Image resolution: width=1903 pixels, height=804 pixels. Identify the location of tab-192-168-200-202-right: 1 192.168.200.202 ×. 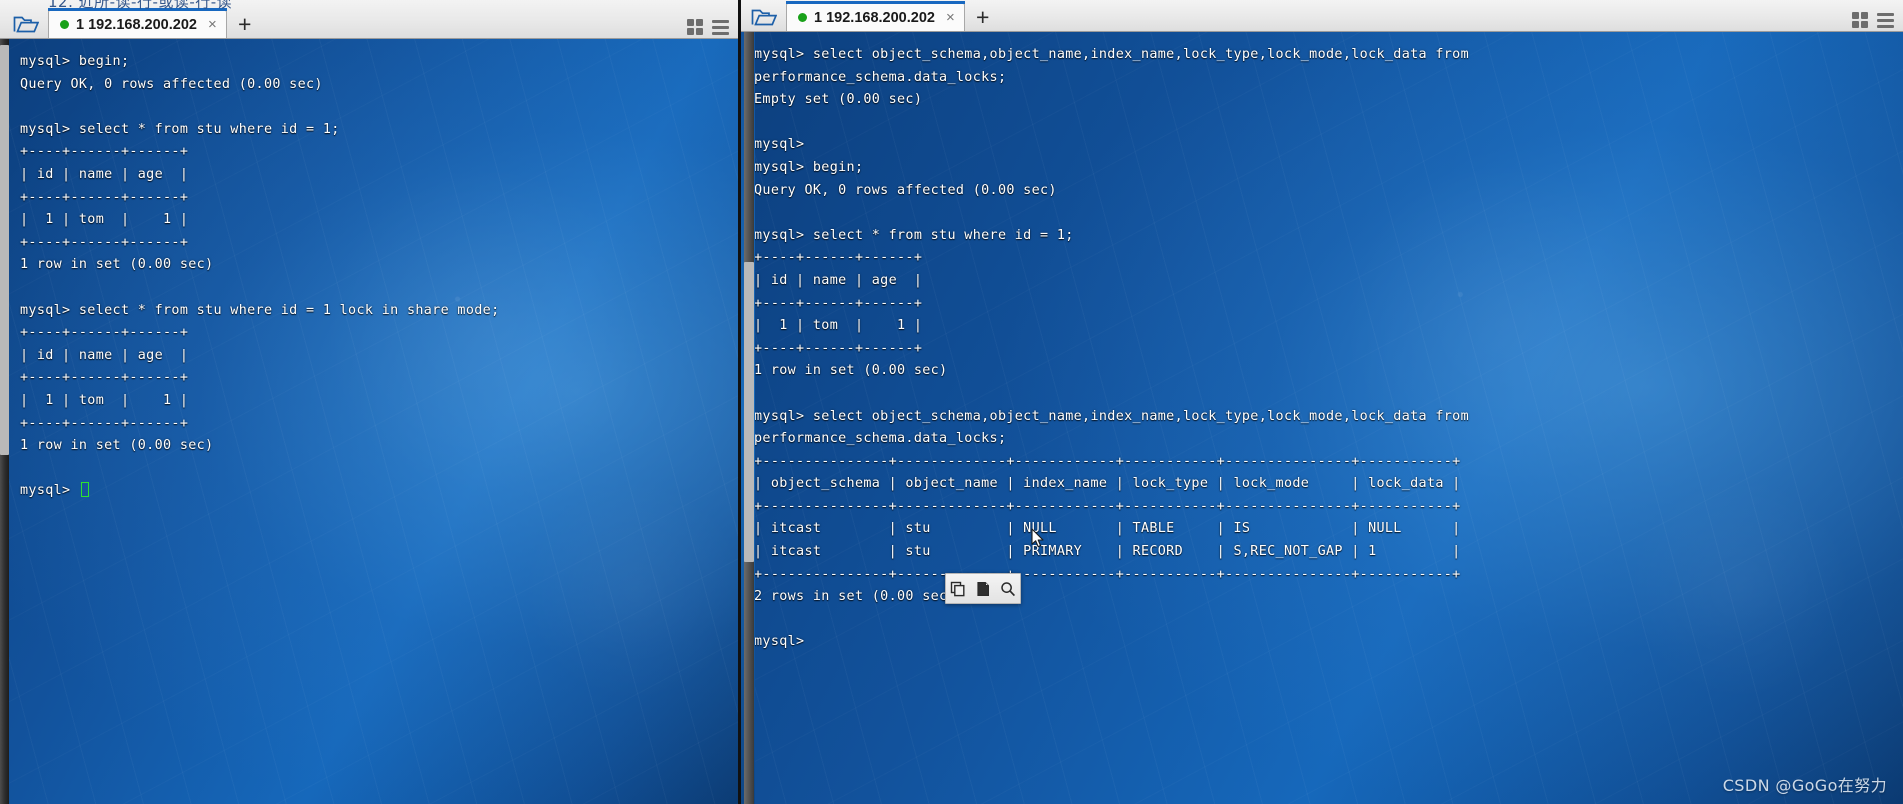
(875, 16).